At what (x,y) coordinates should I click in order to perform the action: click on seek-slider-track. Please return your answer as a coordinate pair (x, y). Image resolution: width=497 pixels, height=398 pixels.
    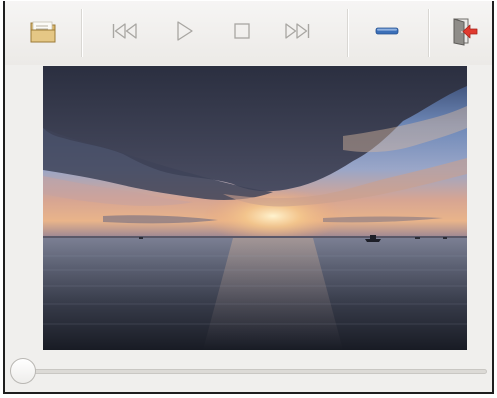
    Looking at the image, I should click on (251, 371).